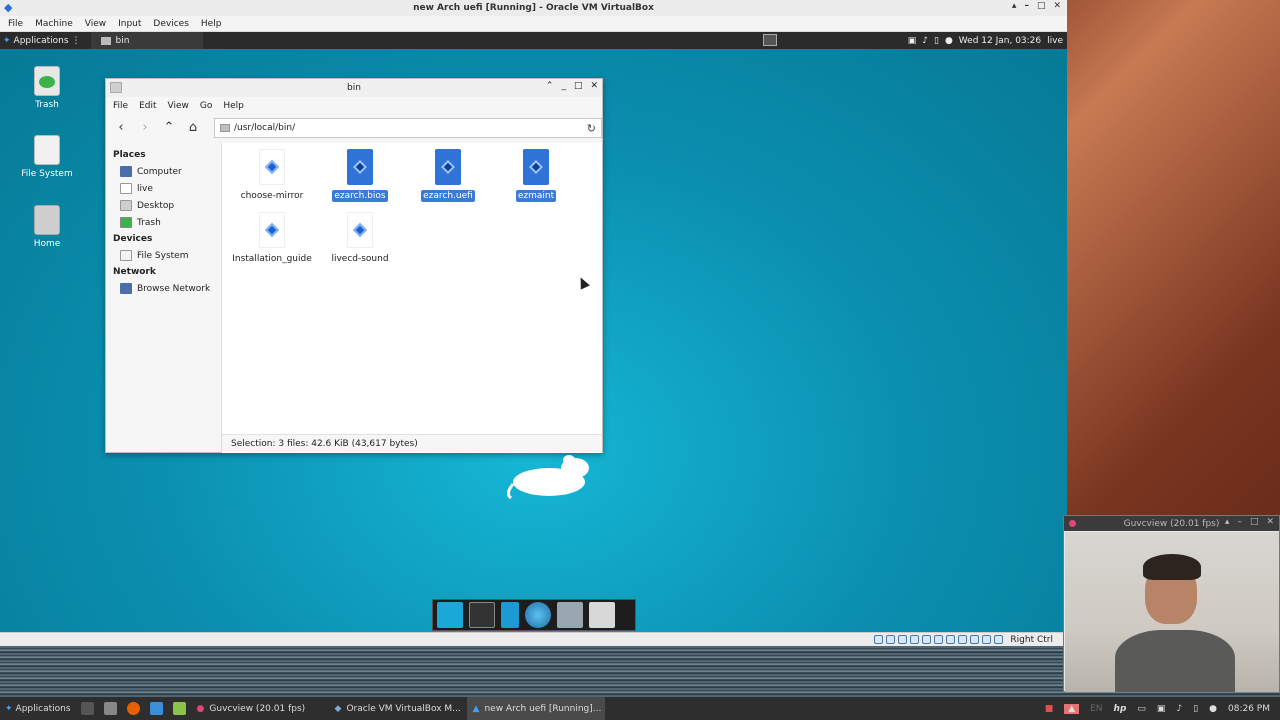 This screenshot has height=720, width=1280. What do you see at coordinates (1227, 522) in the screenshot?
I see `webcam-keep-above-icon: ▴` at bounding box center [1227, 522].